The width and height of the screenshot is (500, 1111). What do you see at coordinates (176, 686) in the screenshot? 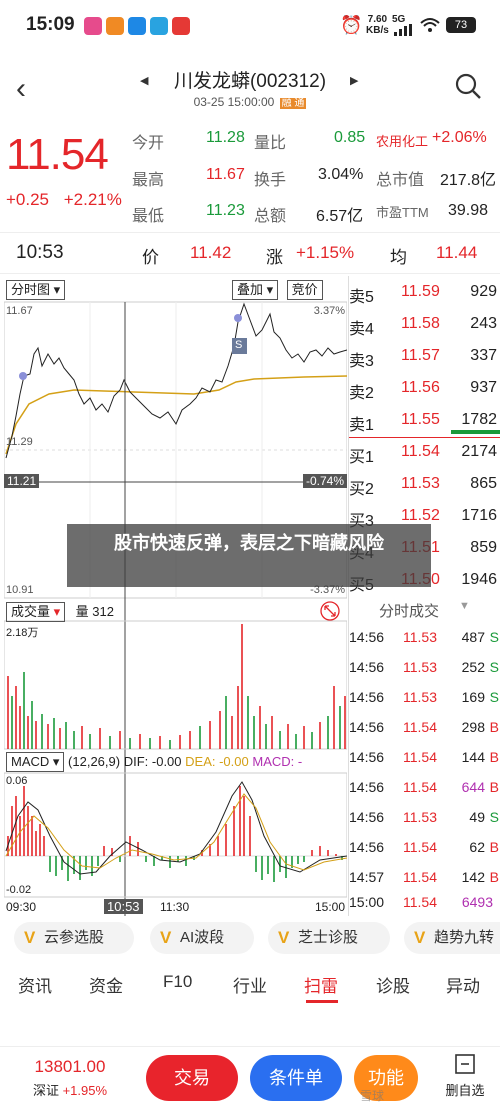
I see `volume-bars` at bounding box center [176, 686].